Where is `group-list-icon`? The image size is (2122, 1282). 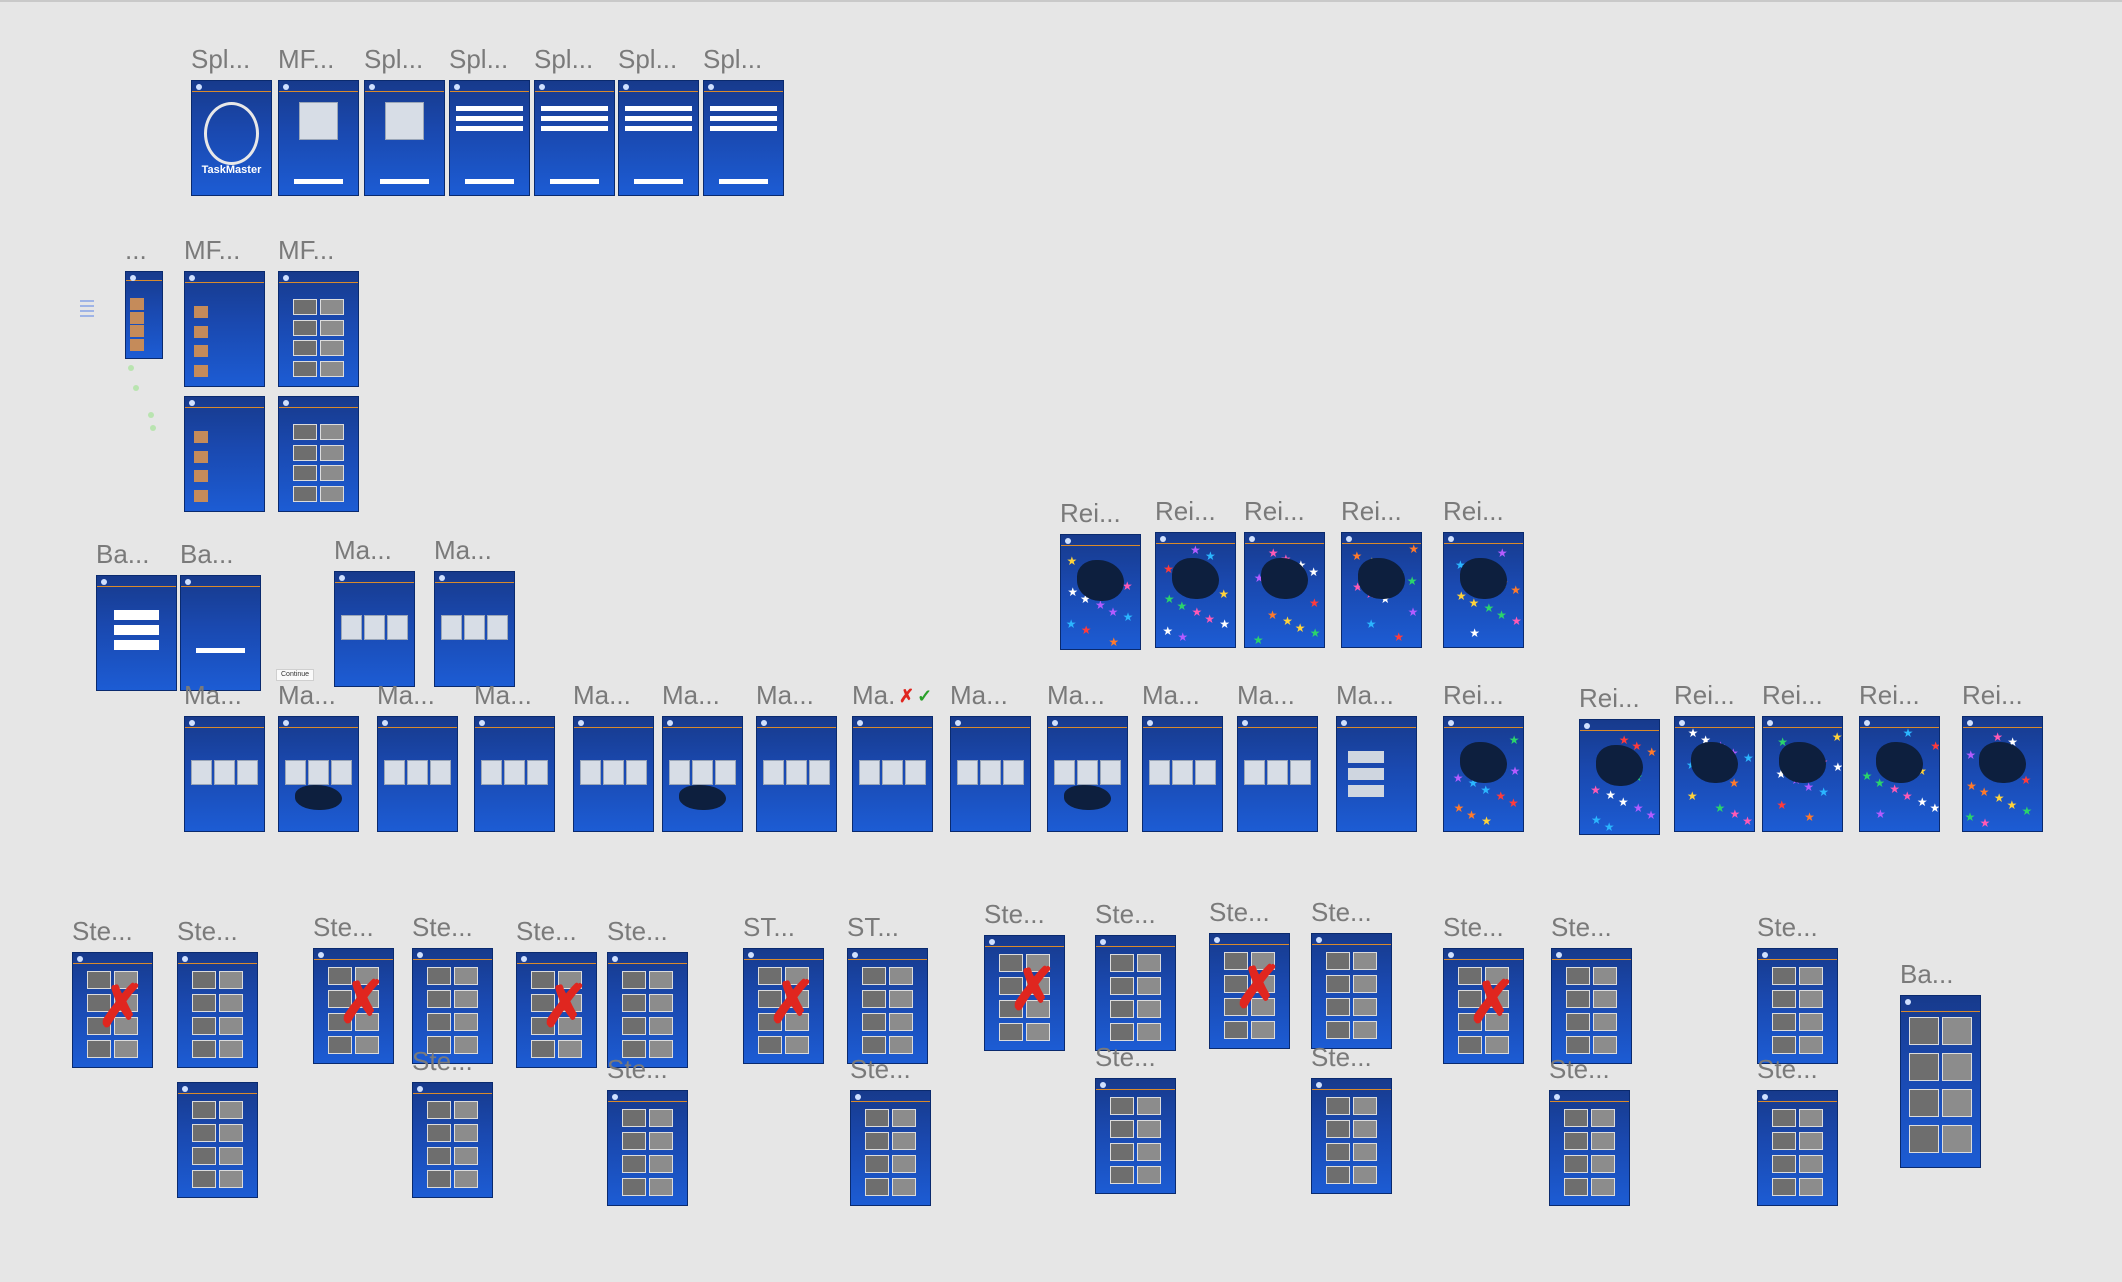 group-list-icon is located at coordinates (87, 309).